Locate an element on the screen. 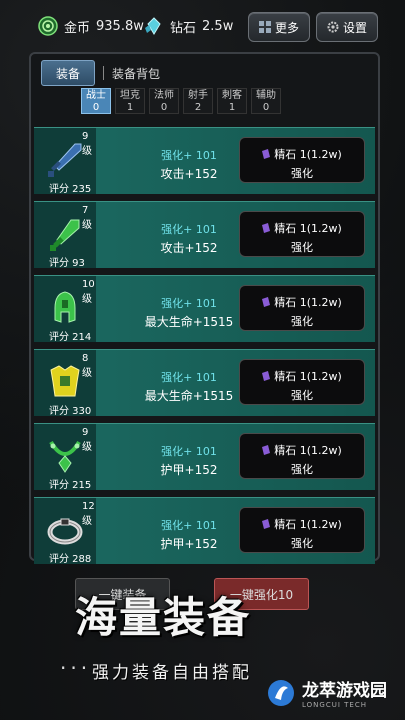 Image resolution: width=405 pixels, height=720 pixels. banner-dots: ··· is located at coordinates (76, 668).